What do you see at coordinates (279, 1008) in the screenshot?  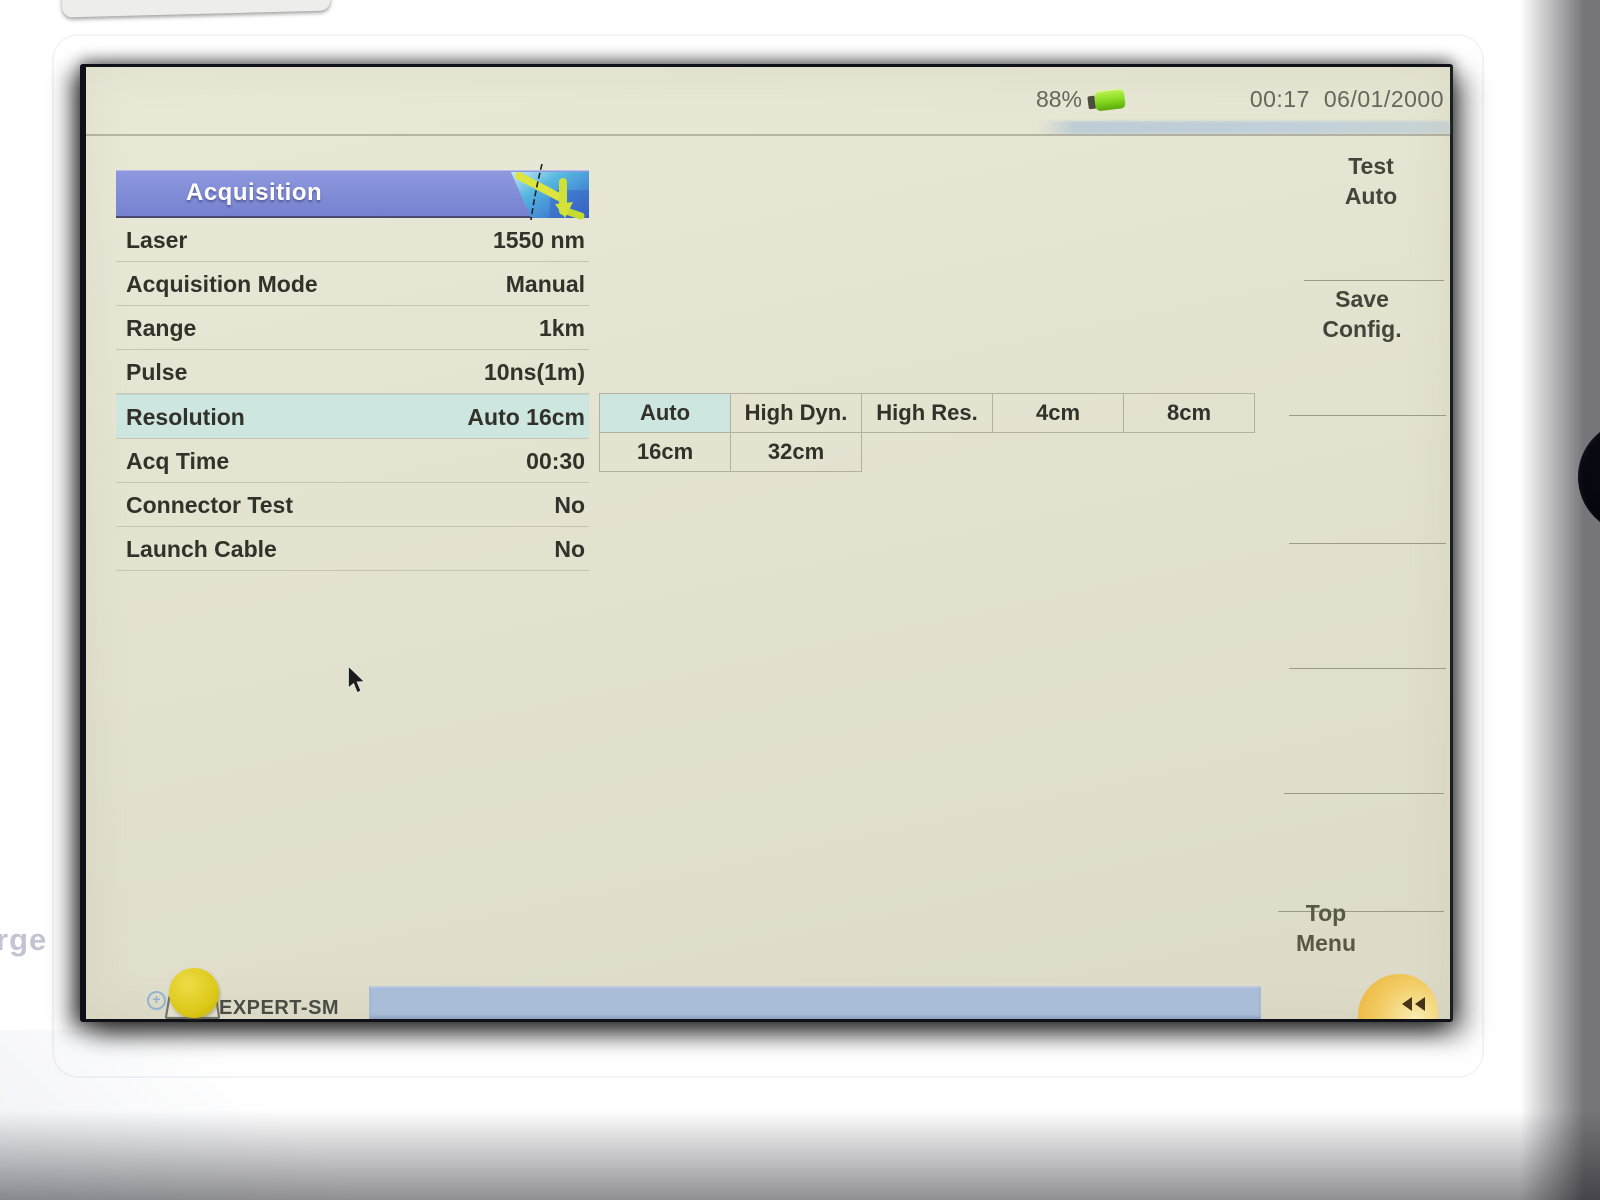 I see `taskbar-file-label: EXPERT-SM` at bounding box center [279, 1008].